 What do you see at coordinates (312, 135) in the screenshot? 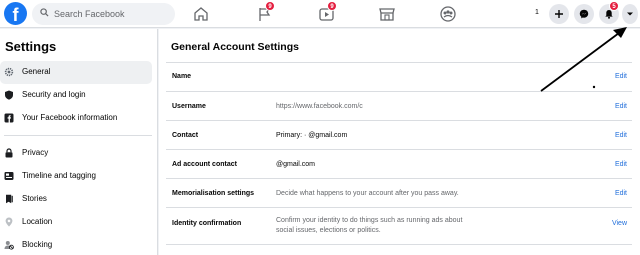
I see `row-value: Primary: · @gmail.com` at bounding box center [312, 135].